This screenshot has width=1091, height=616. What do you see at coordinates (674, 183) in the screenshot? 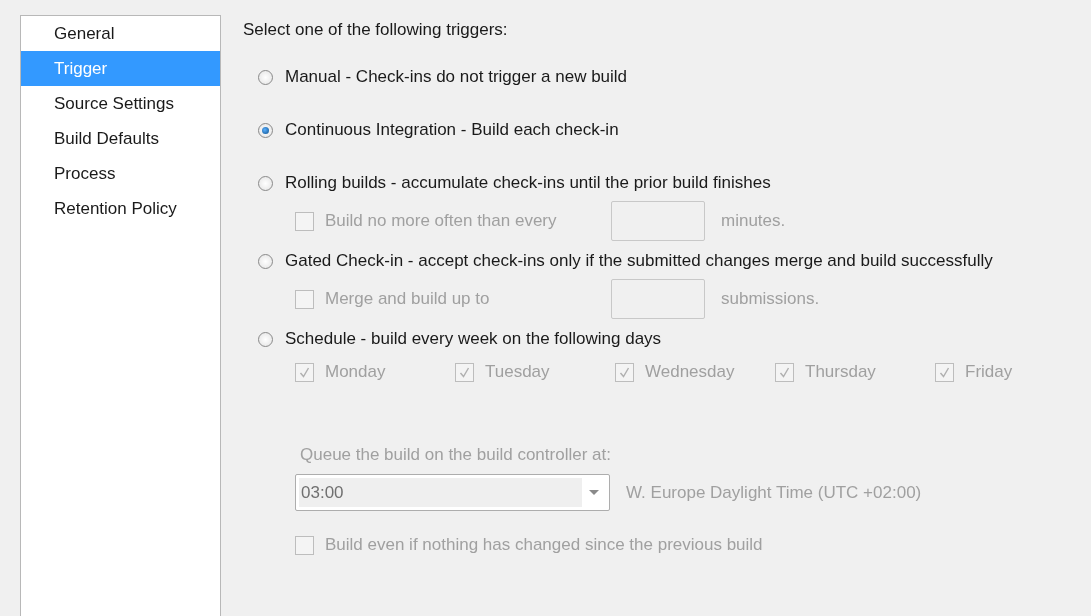
I see `radio-option: Rolling builds - accumulate check-ins until the prior build finishes` at bounding box center [674, 183].